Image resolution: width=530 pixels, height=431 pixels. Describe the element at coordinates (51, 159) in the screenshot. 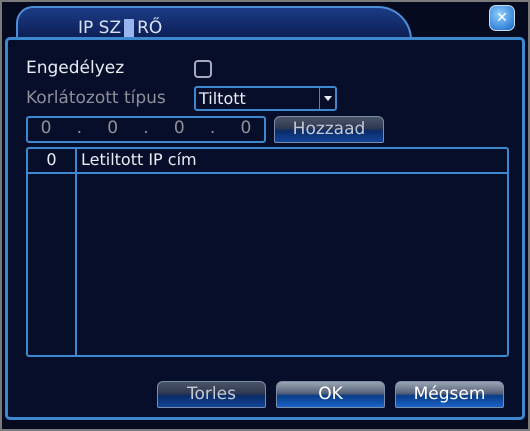

I see `column-header: 0` at that location.